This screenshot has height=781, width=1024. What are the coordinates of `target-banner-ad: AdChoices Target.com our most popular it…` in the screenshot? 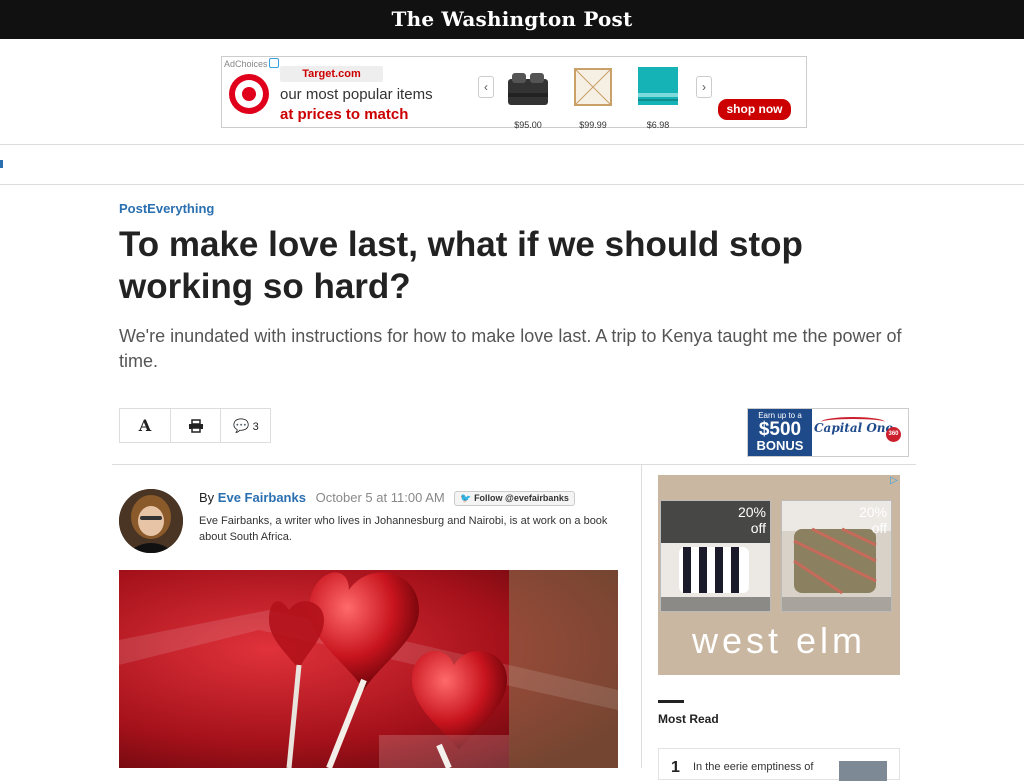 It's located at (514, 93).